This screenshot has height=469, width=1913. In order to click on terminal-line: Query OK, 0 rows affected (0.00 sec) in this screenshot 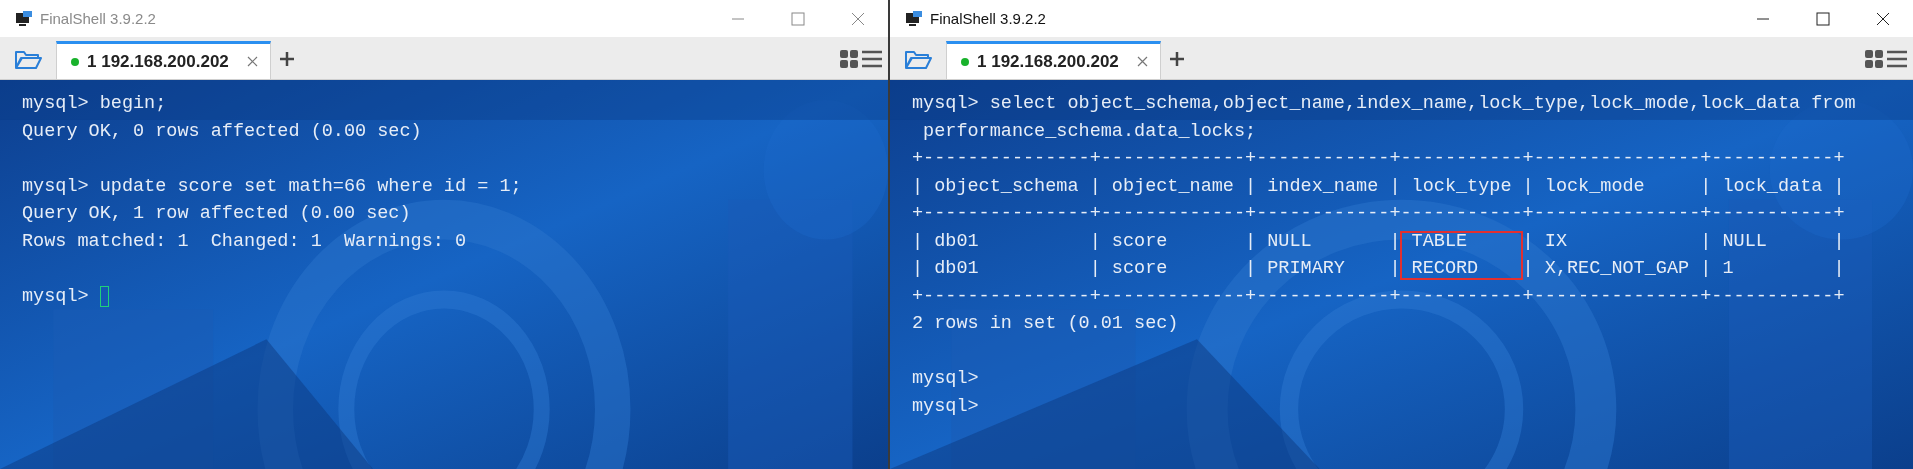, I will do `click(222, 131)`.